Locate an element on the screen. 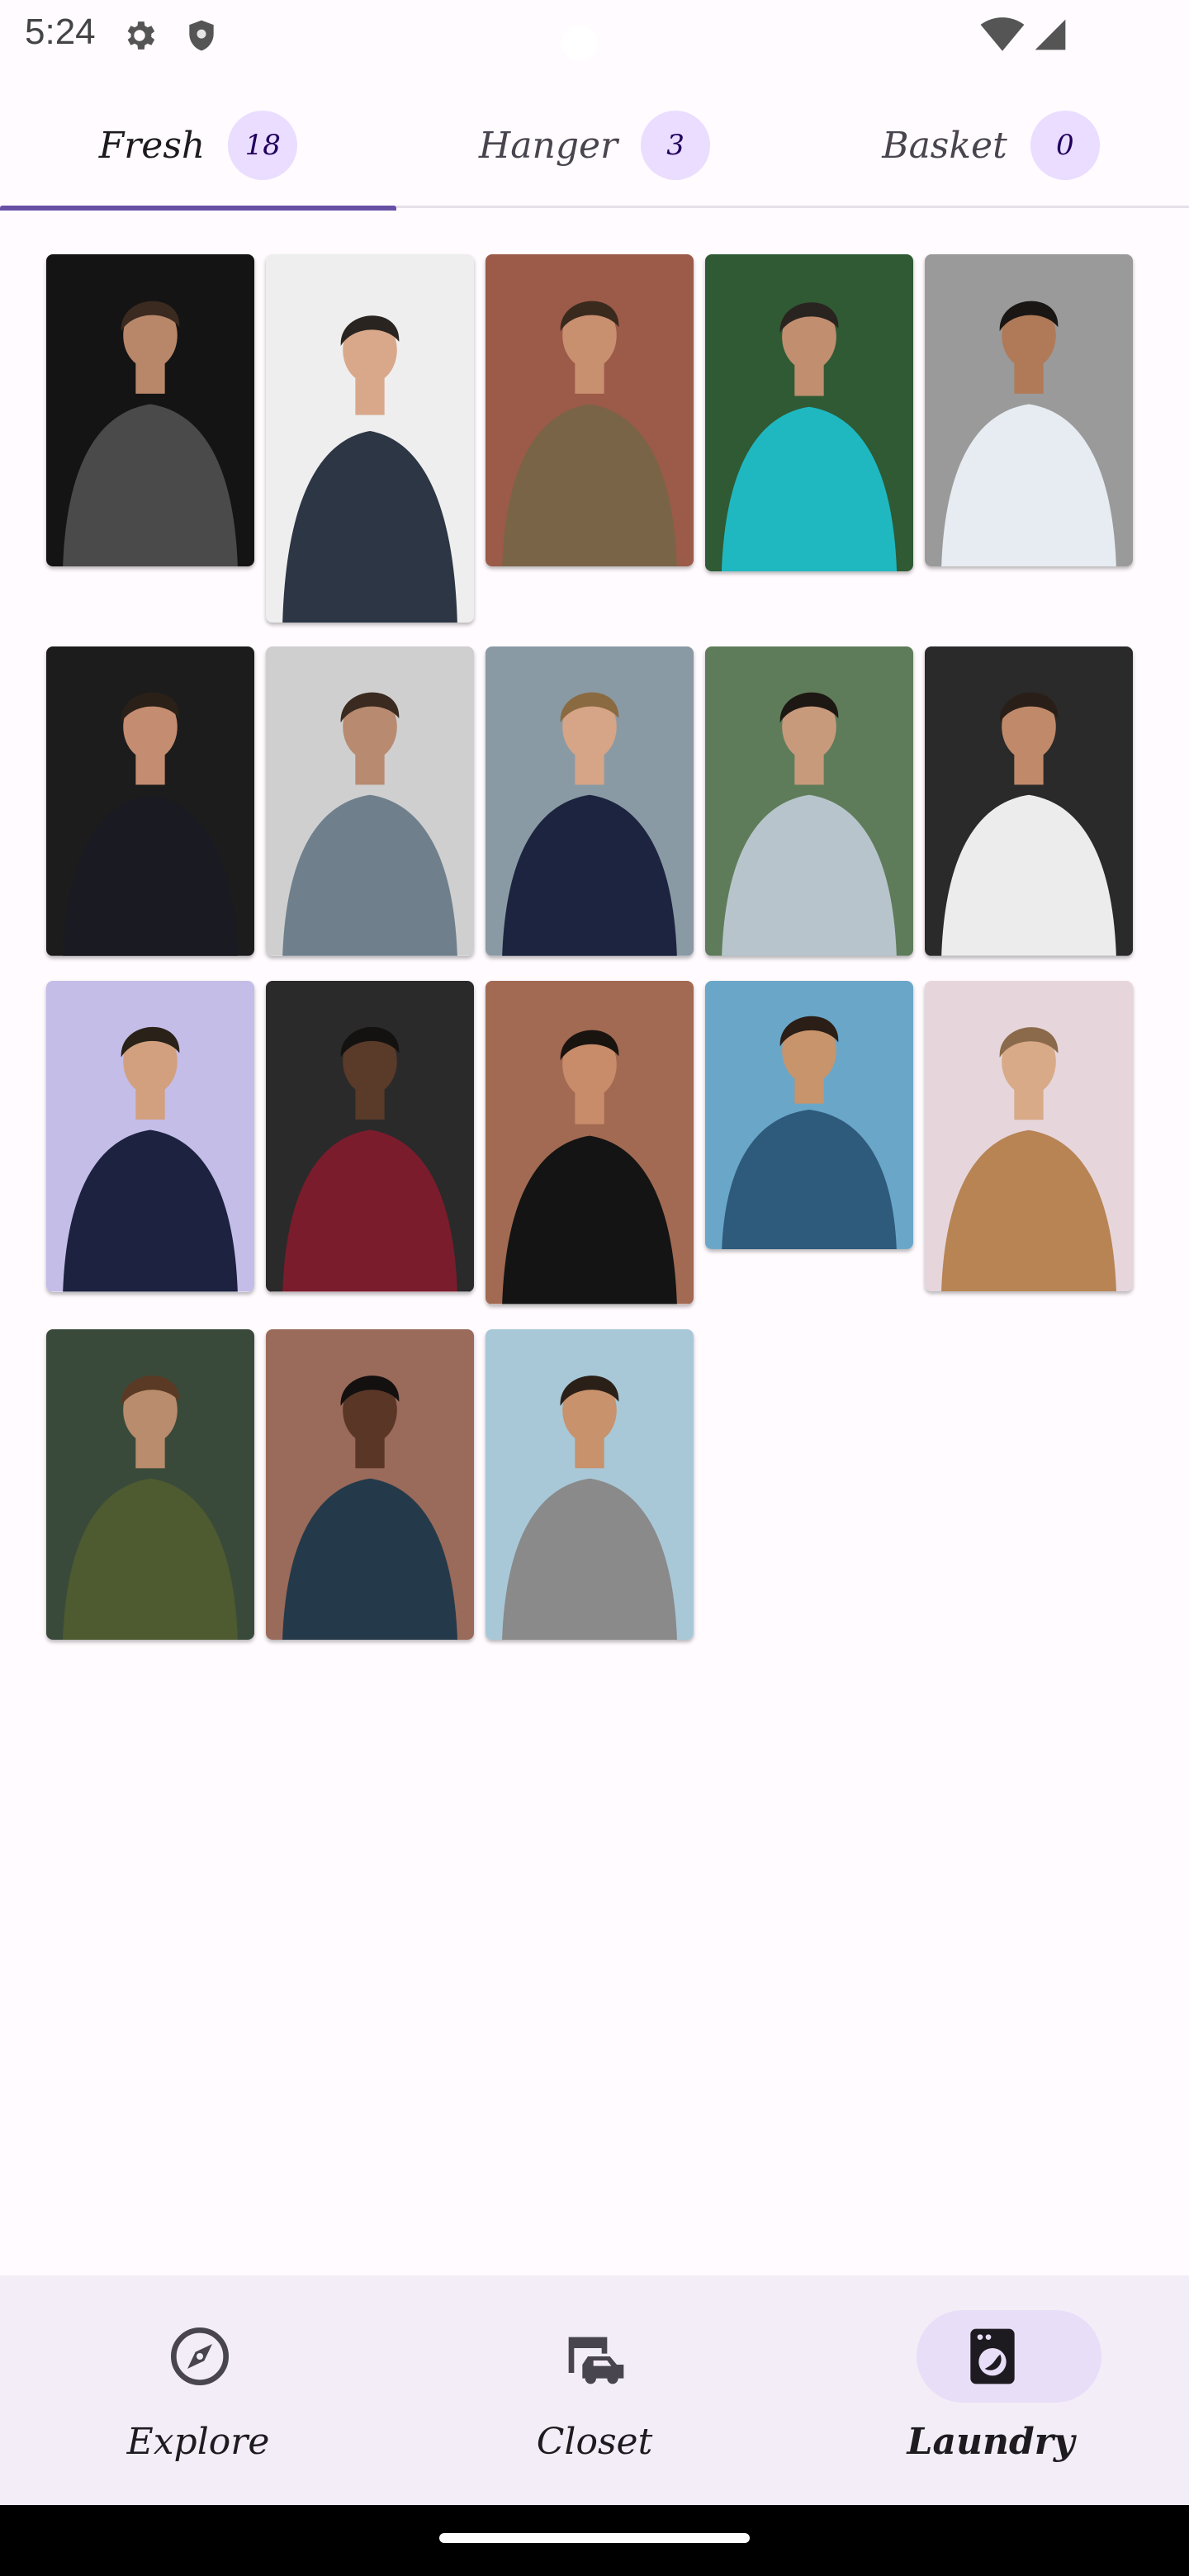  tab-basket: Basket 0 is located at coordinates (991, 145).